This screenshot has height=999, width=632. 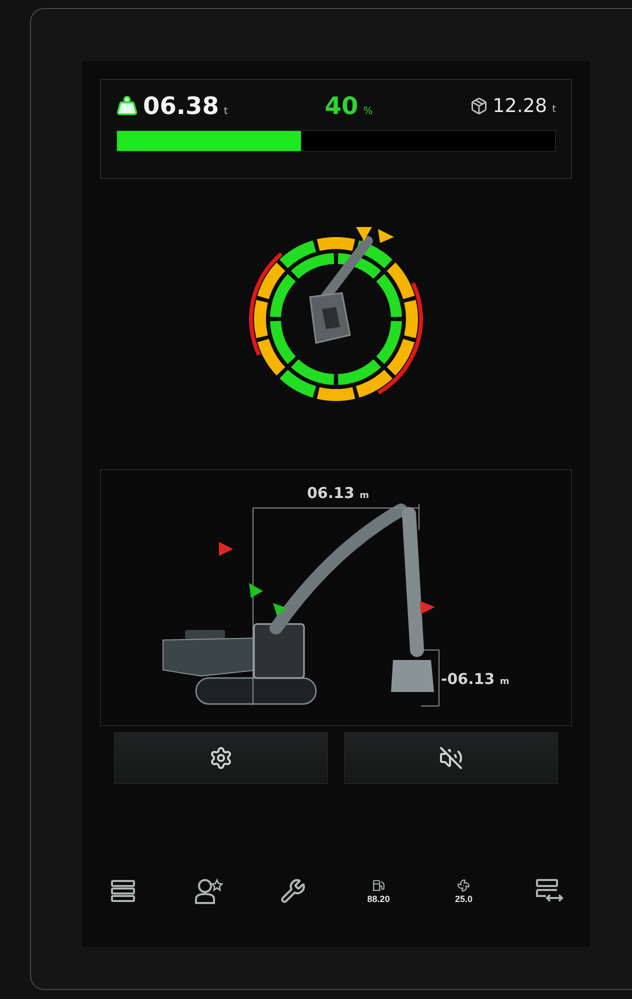 What do you see at coordinates (378, 899) in the screenshot?
I see `nav-reading: 88.20` at bounding box center [378, 899].